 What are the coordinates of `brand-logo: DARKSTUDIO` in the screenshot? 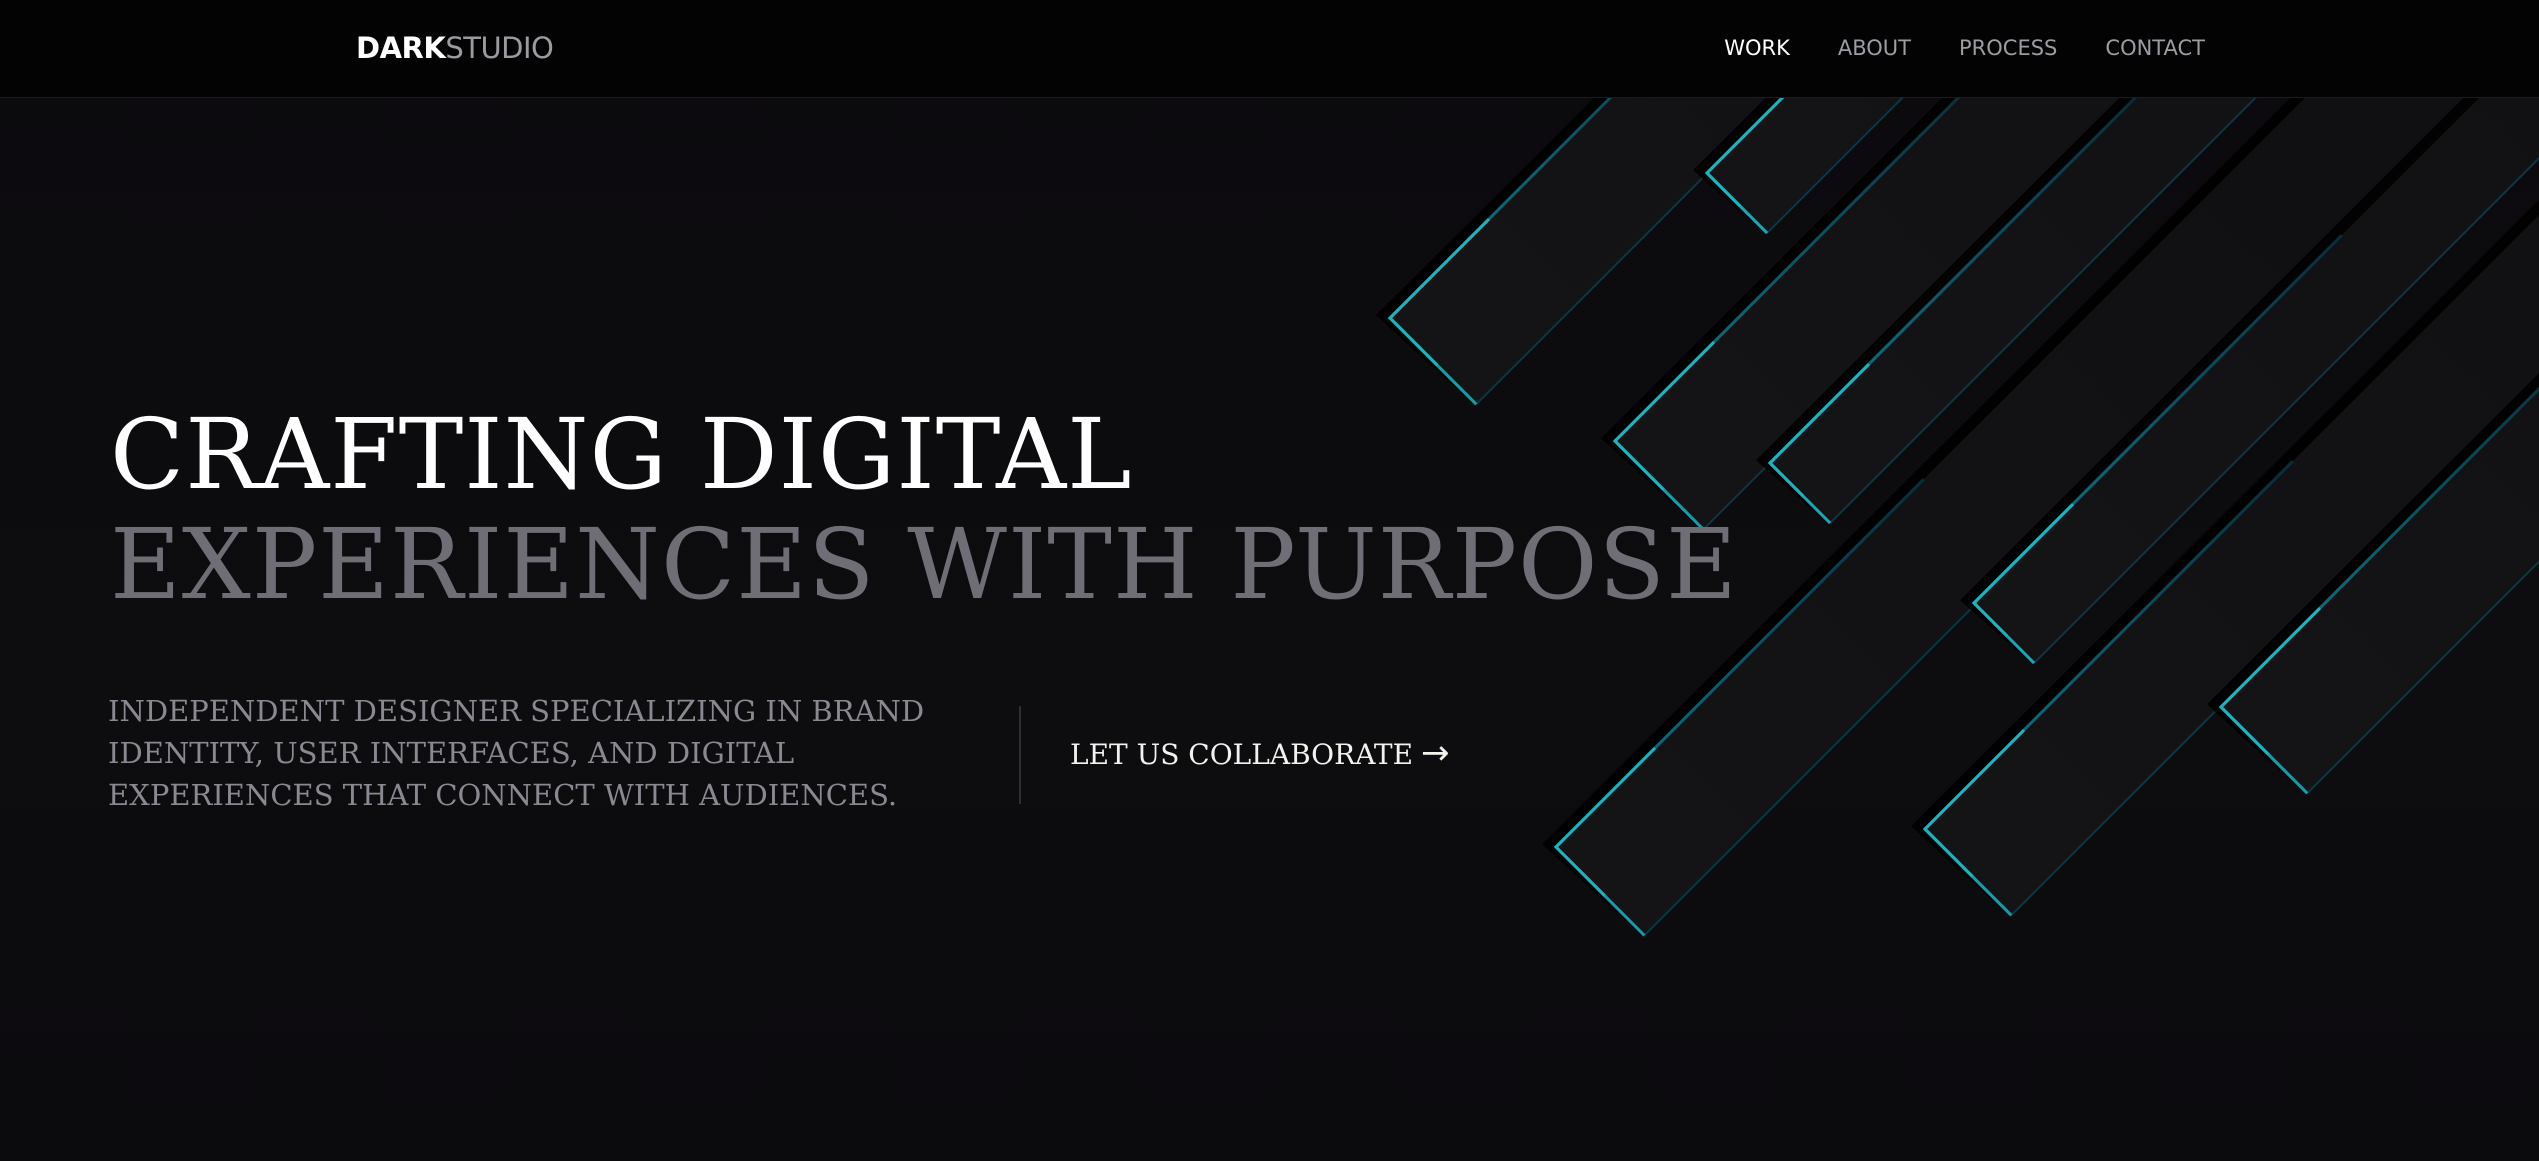 It's located at (455, 48).